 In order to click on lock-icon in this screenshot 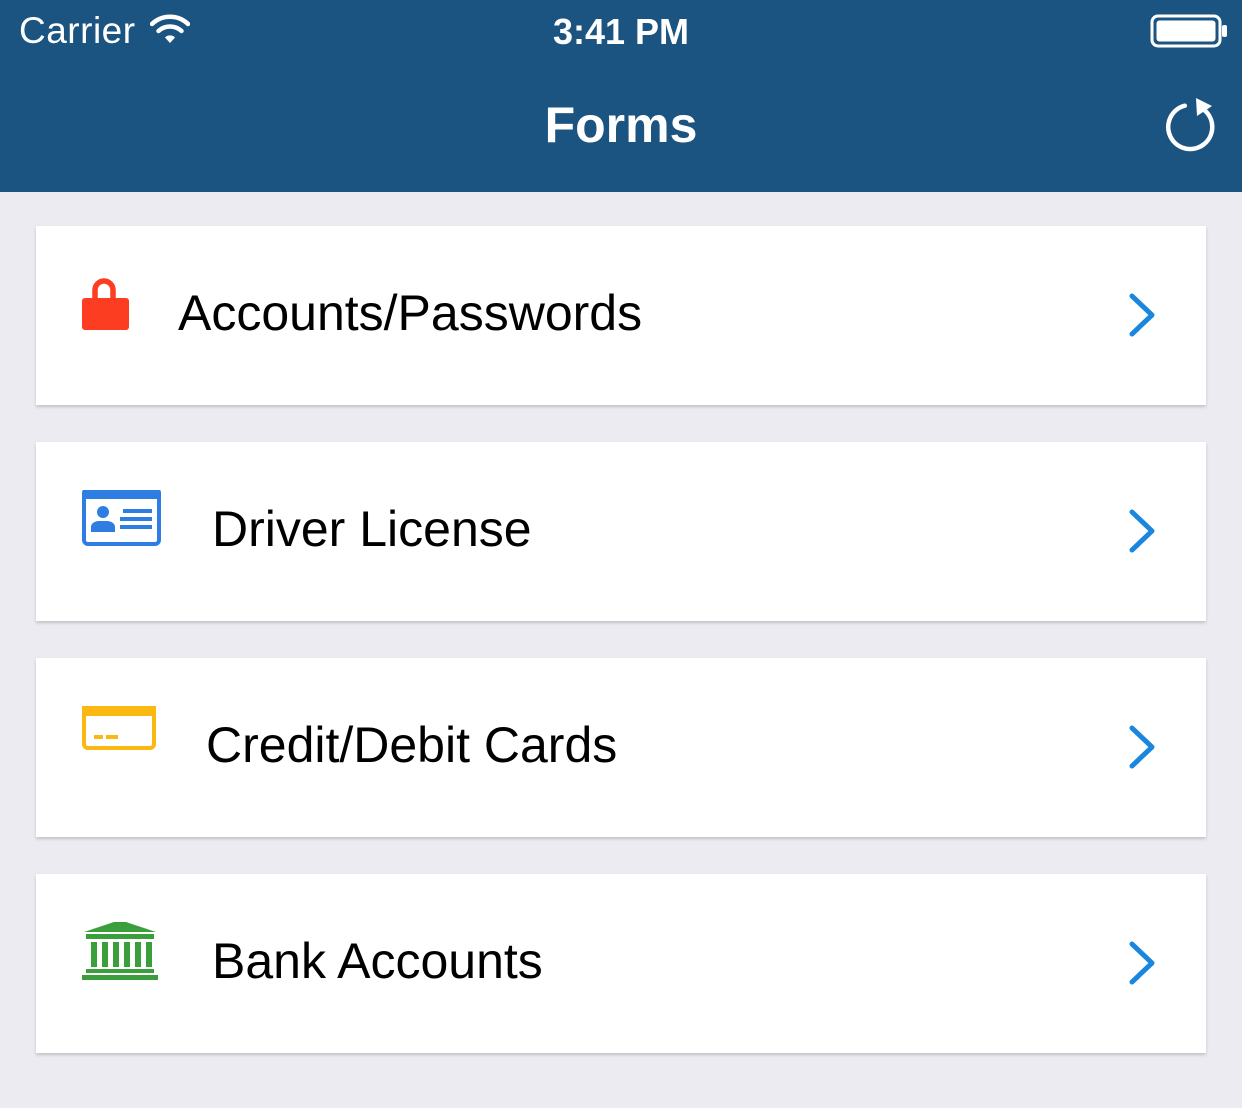, I will do `click(105, 304)`.